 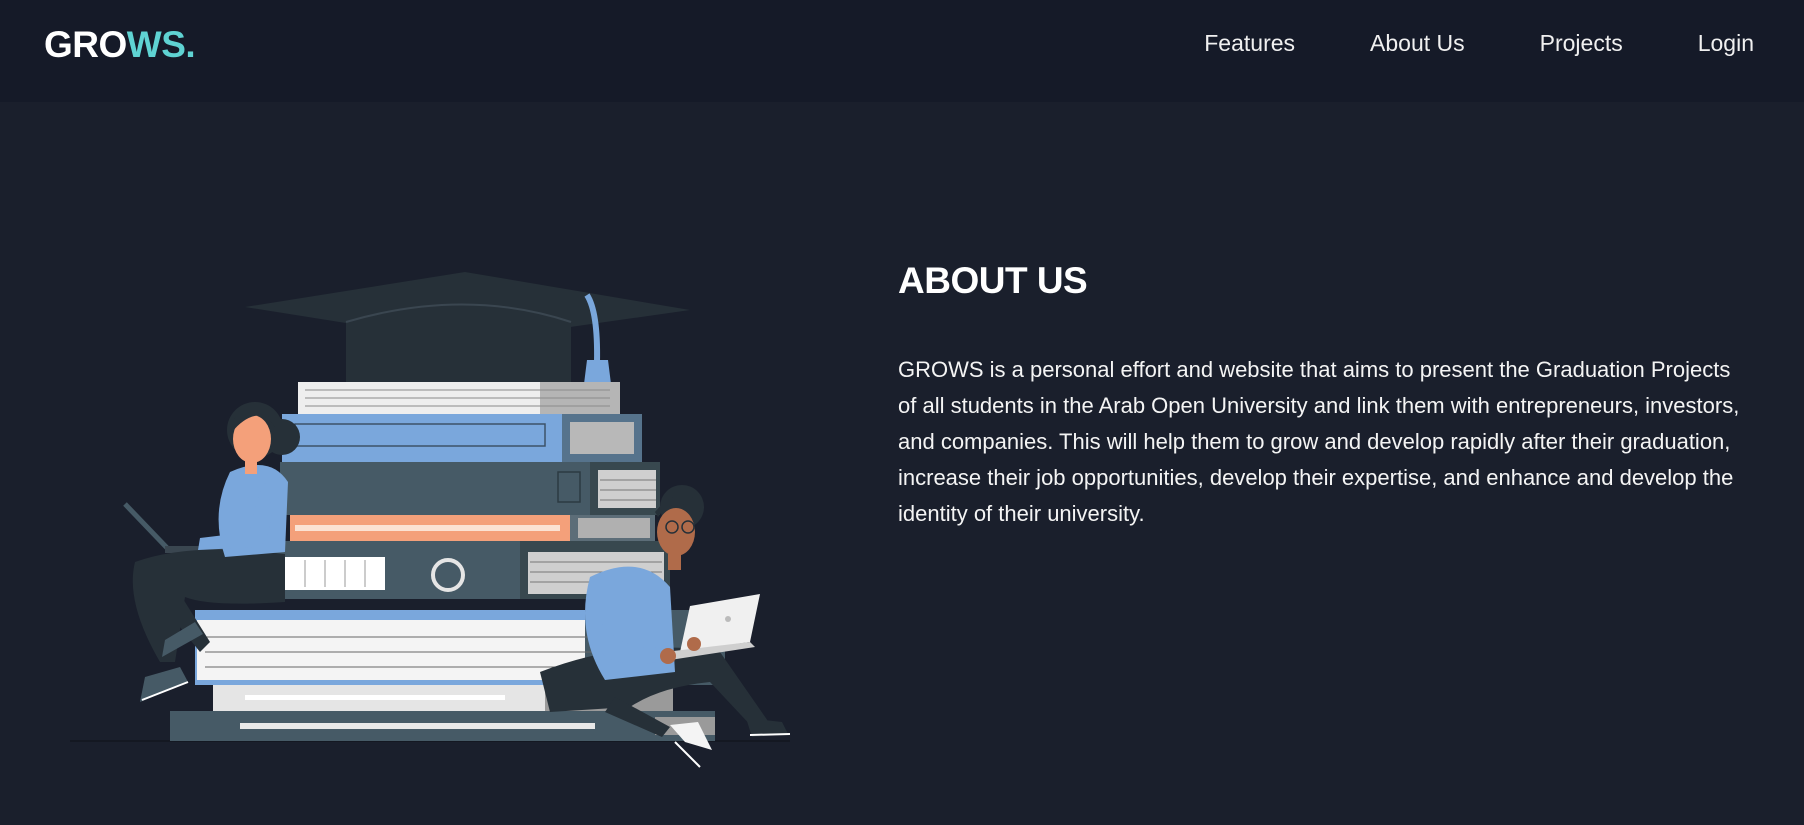 What do you see at coordinates (1249, 43) in the screenshot?
I see `nav-link-features: Features` at bounding box center [1249, 43].